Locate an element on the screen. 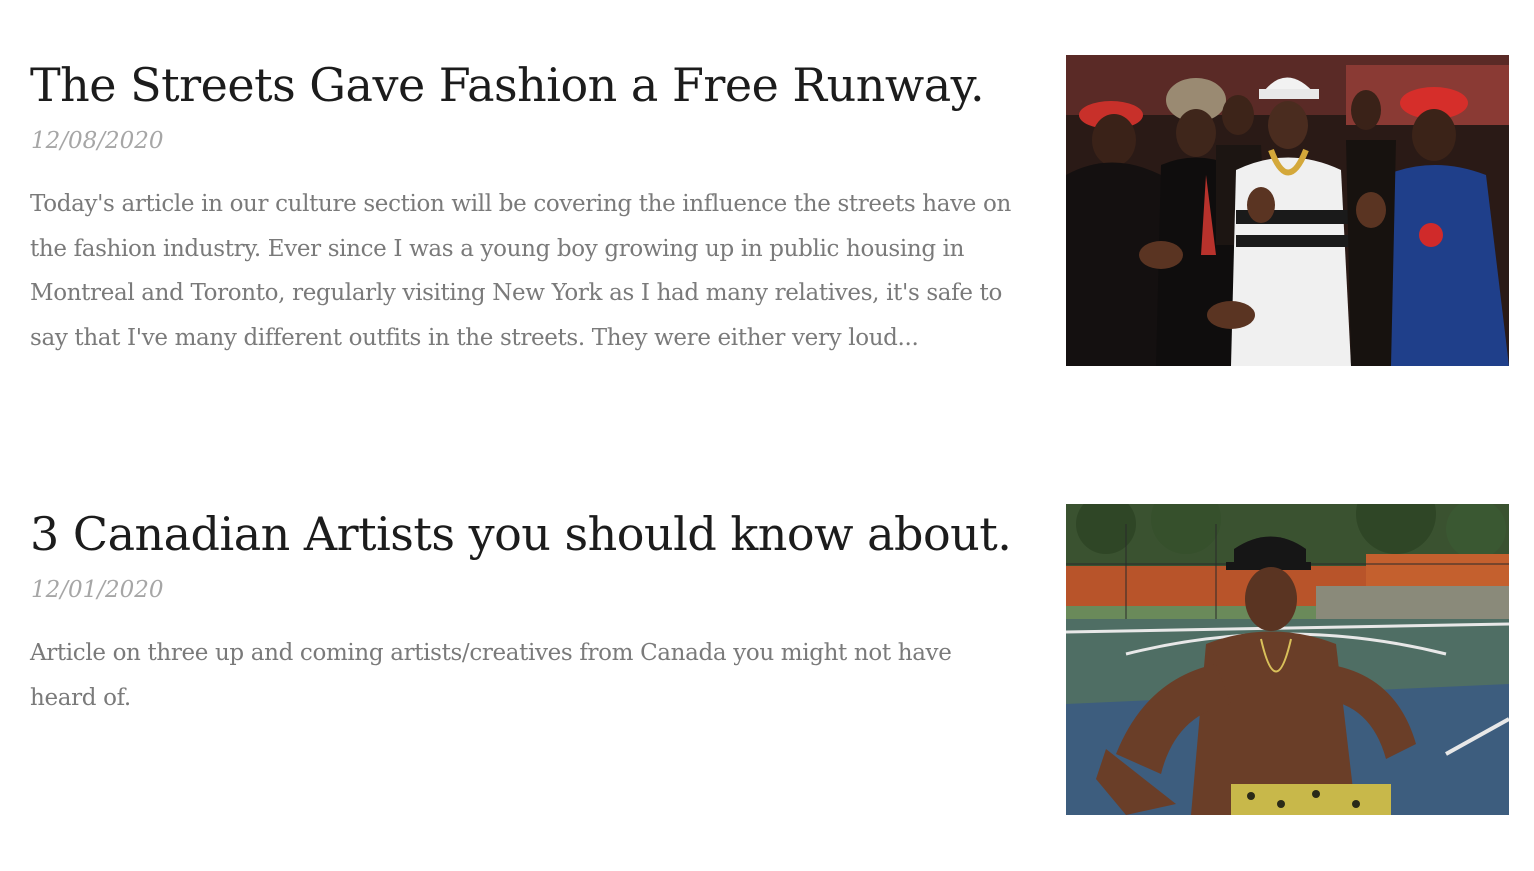 The width and height of the screenshot is (1534, 871). basketball-court-photo-image is located at coordinates (1287, 659).